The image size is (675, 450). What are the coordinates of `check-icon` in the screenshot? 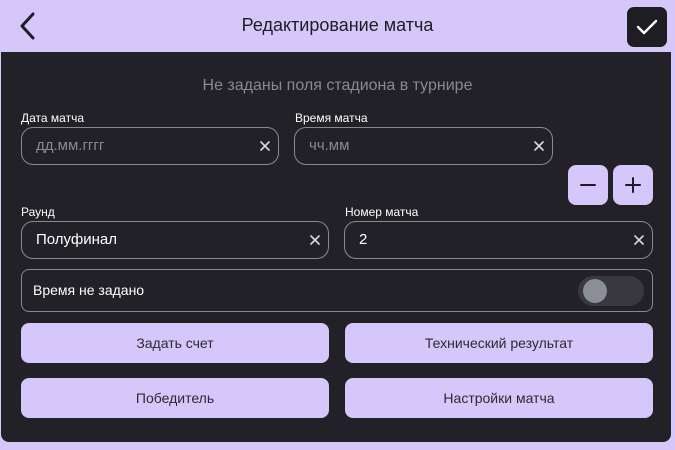 It's located at (647, 27).